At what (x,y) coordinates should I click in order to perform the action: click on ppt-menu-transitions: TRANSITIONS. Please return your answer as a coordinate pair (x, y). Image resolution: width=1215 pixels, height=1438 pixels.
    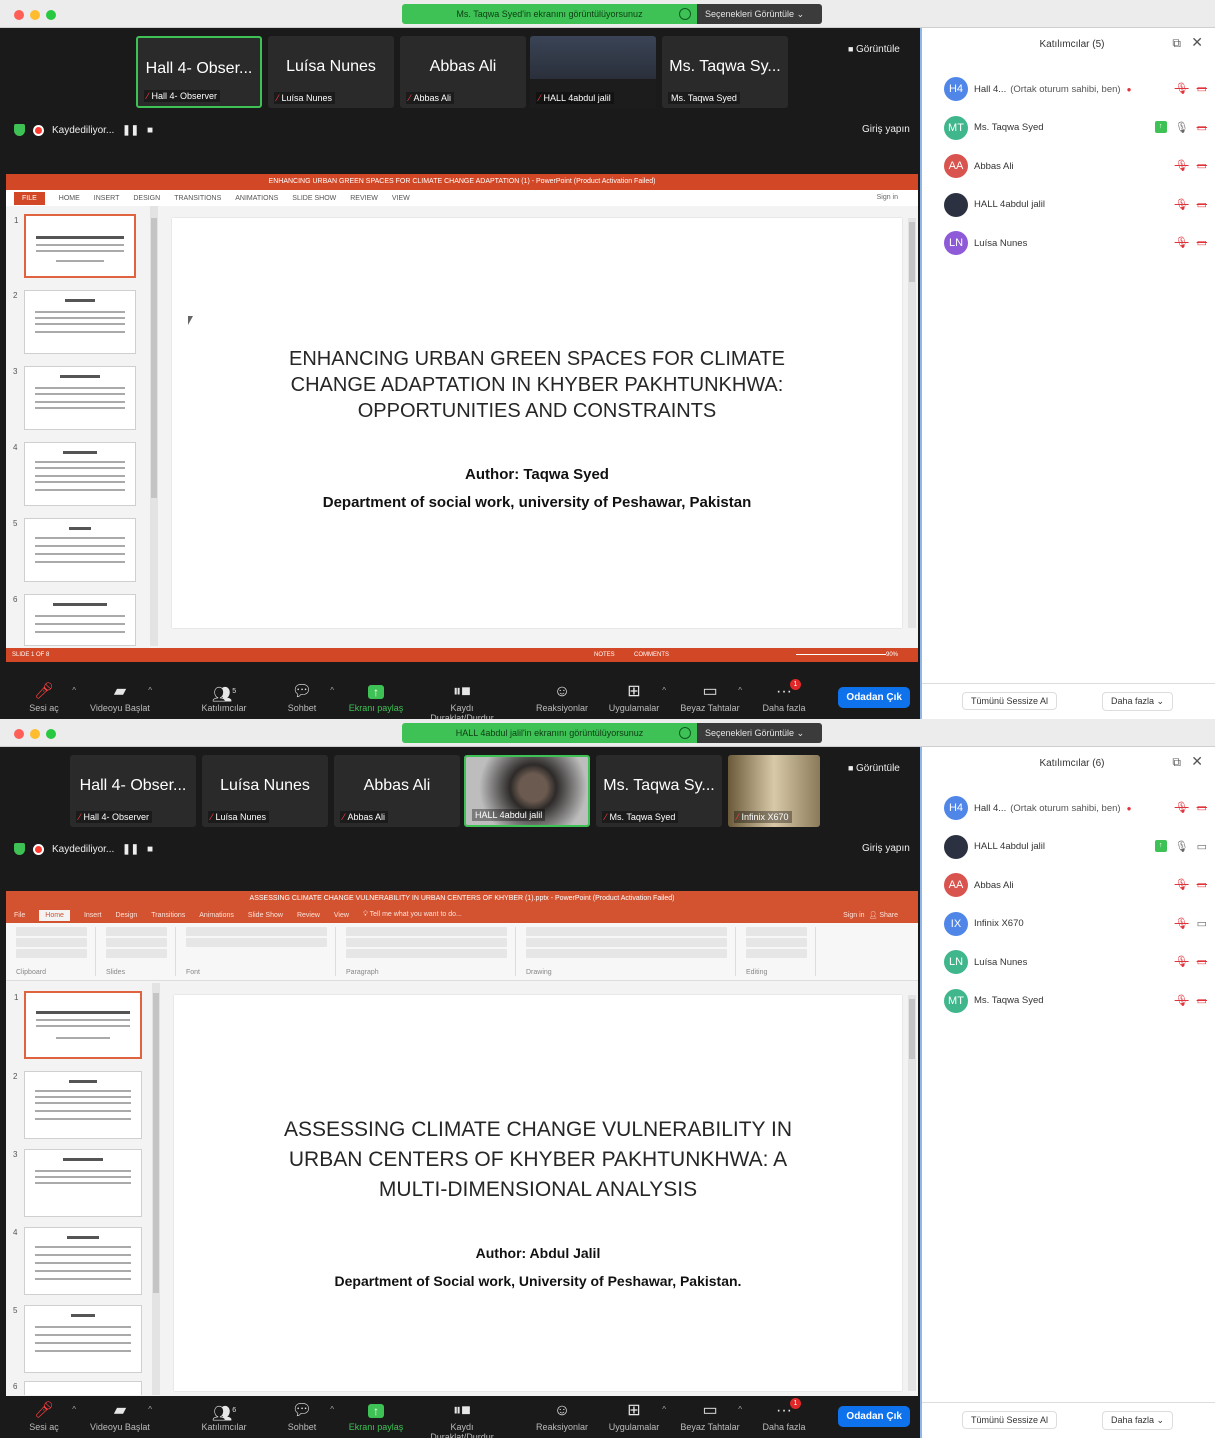
    Looking at the image, I should click on (197, 198).